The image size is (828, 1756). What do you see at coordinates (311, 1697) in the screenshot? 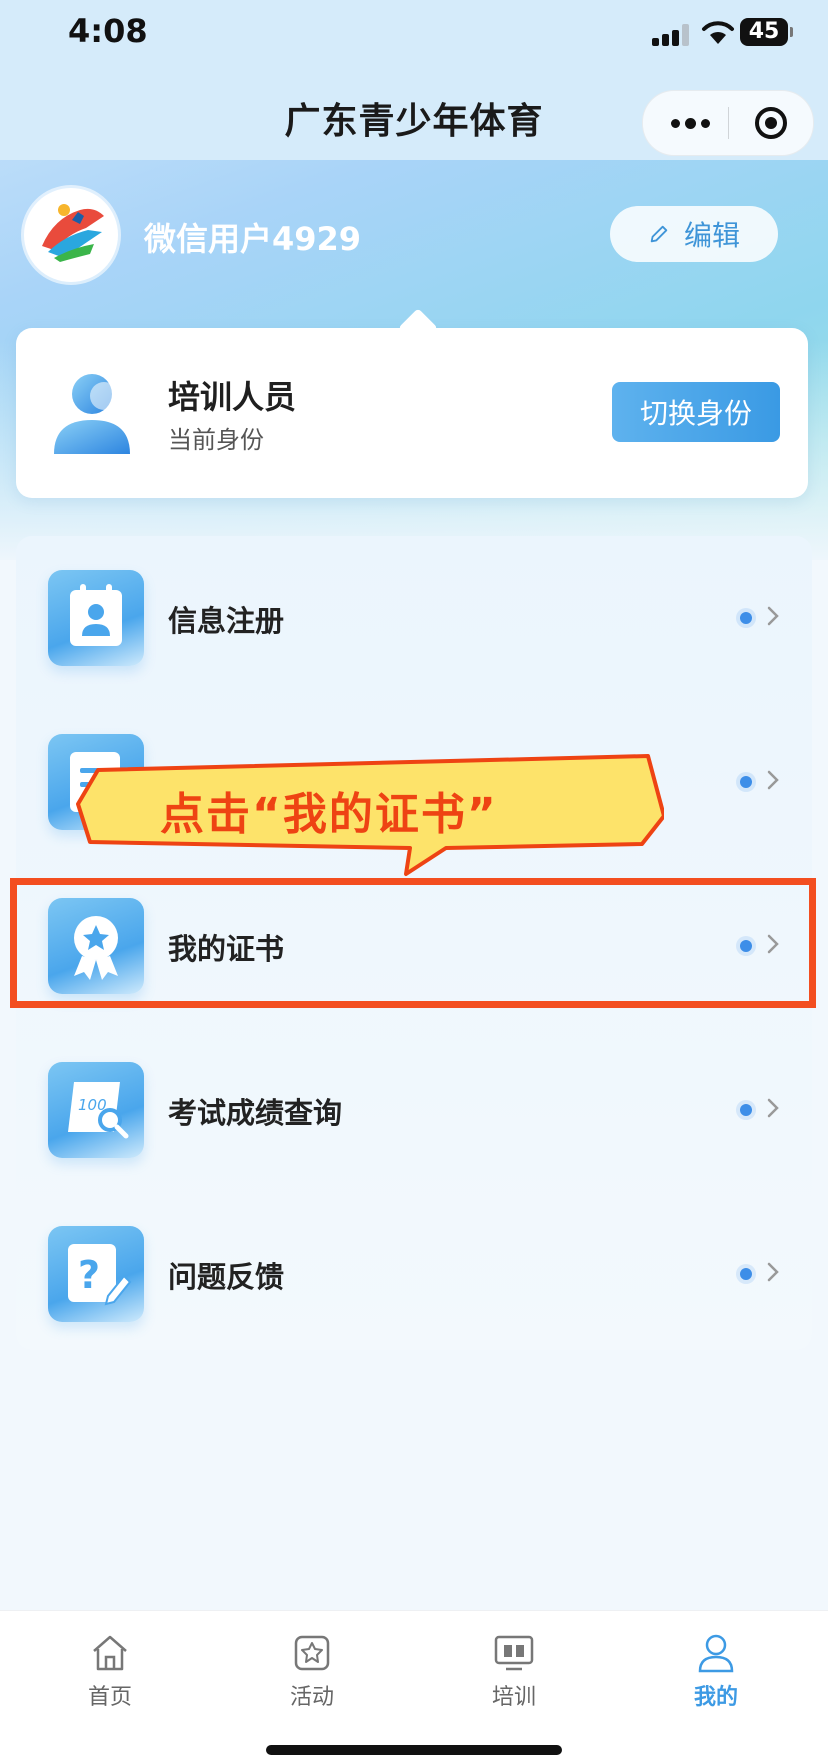
I see `tab-label: 活动` at bounding box center [311, 1697].